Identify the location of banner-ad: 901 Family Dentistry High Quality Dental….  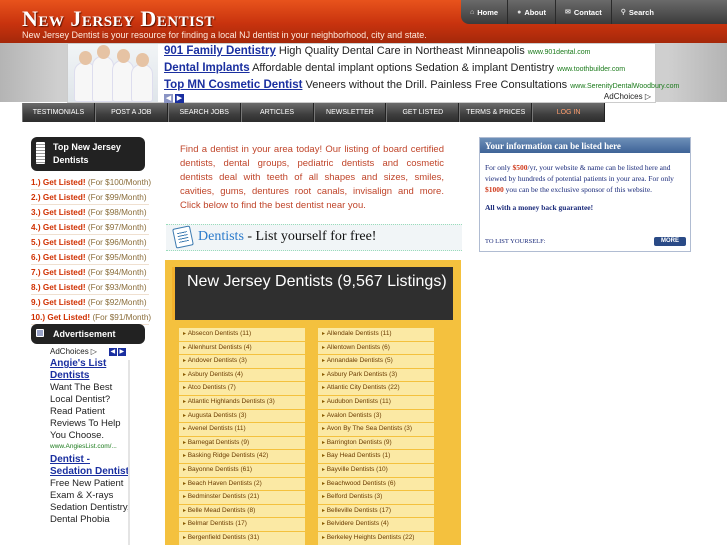
(377, 51).